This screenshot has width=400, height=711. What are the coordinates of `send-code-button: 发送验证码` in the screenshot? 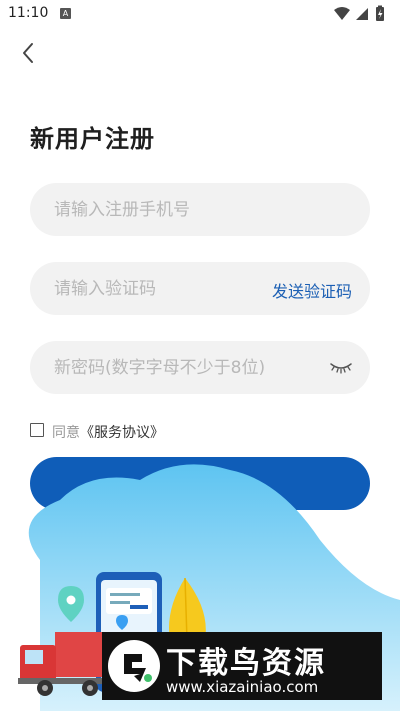 It's located at (312, 290).